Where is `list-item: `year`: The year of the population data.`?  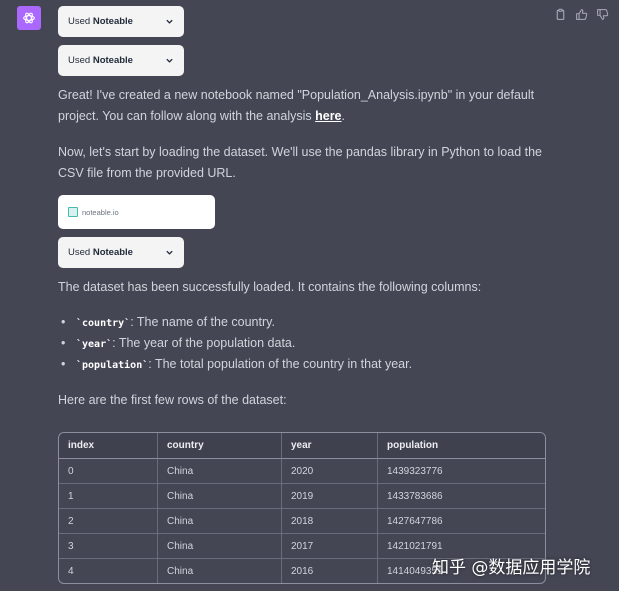 list-item: `year`: The year of the population data. is located at coordinates (235, 343).